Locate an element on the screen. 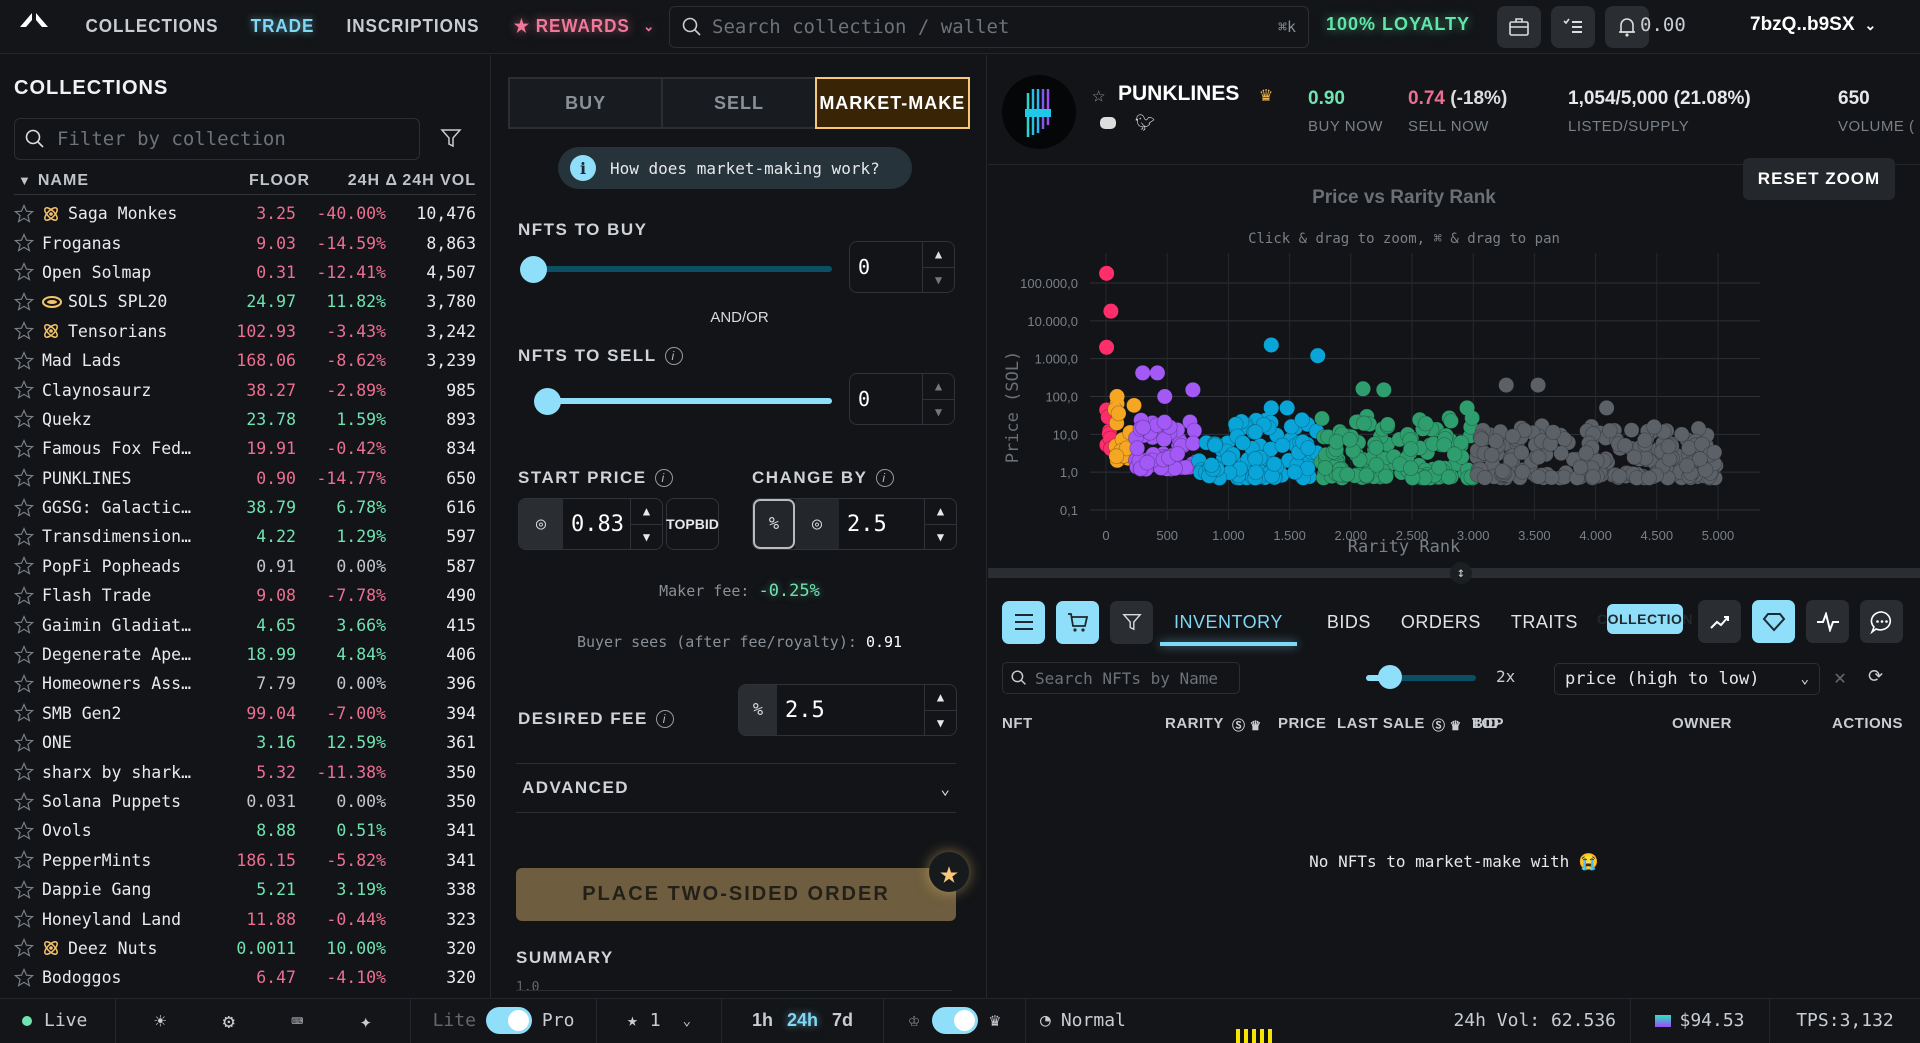 This screenshot has width=1920, height=1043. collection-row: Quekz 23.78 1.59% 893 is located at coordinates (245, 419).